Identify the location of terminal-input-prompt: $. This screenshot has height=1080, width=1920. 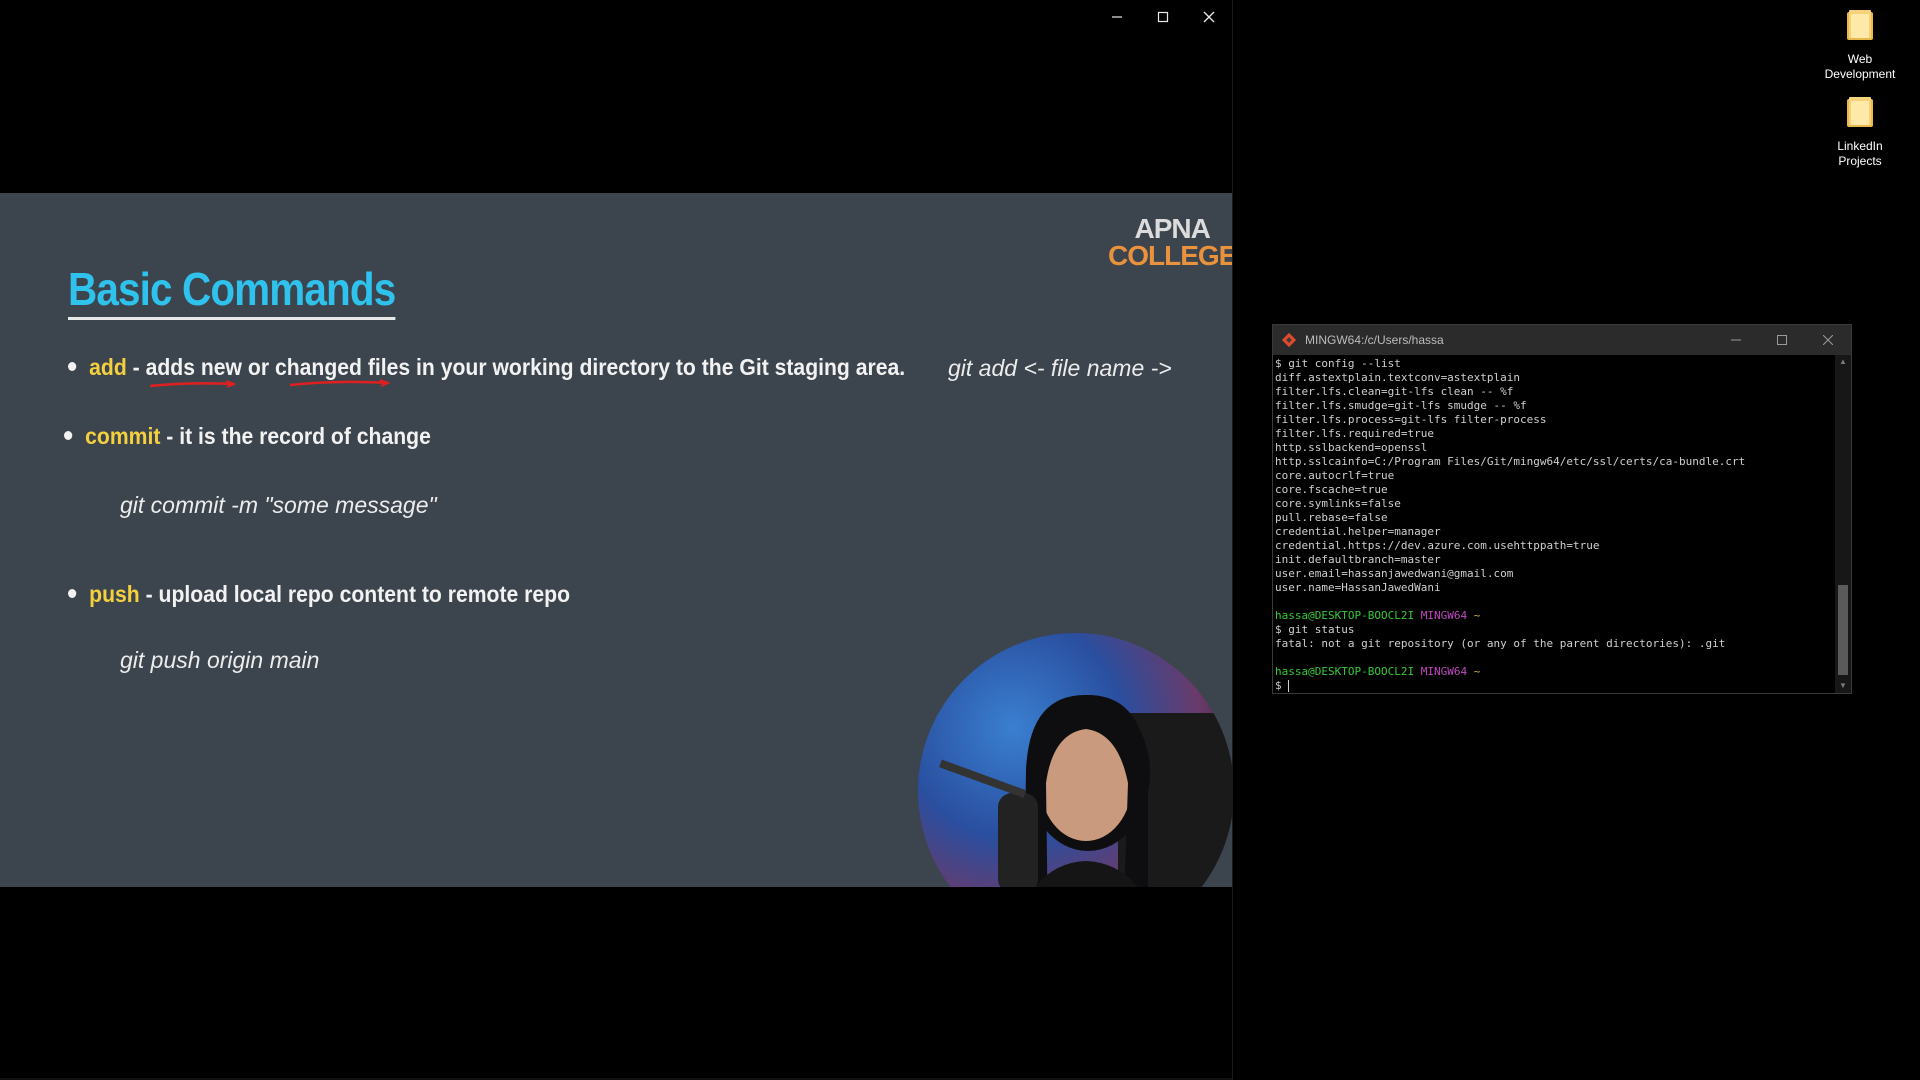
(1282, 685).